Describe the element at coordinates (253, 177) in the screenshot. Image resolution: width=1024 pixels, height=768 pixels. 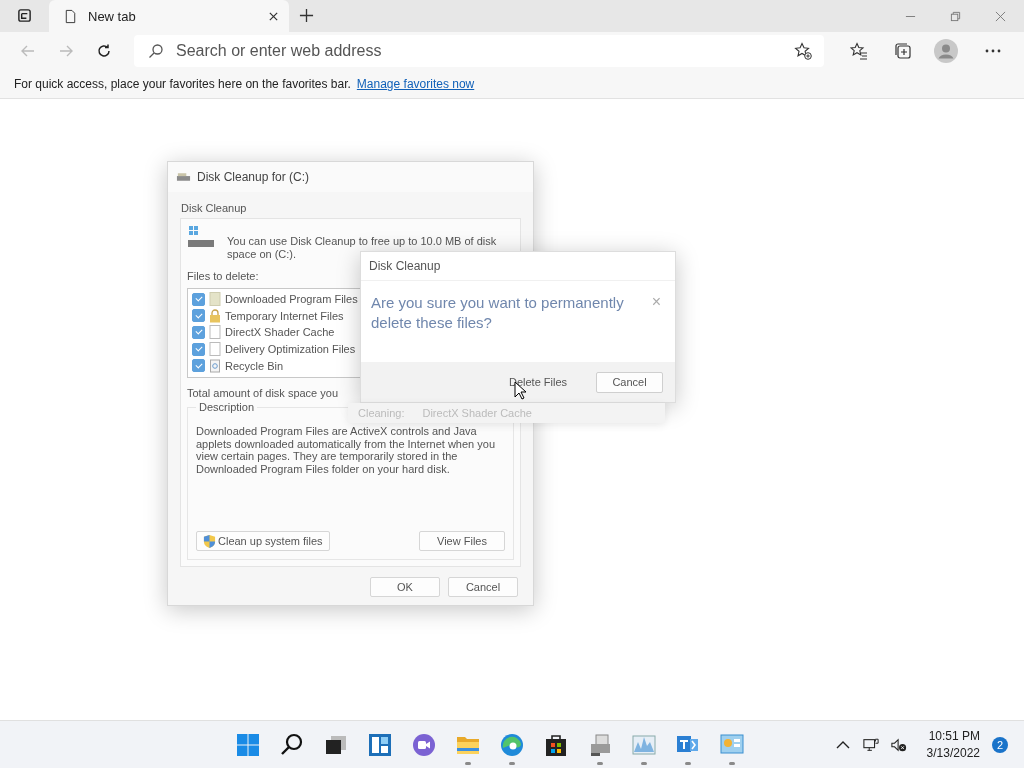
I see `window-title: Disk Cleanup for (C:)` at that location.